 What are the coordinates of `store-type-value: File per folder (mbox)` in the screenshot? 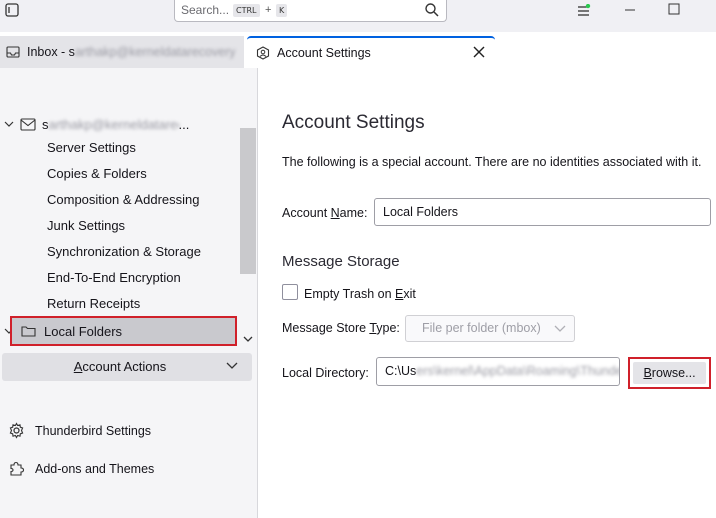 It's located at (481, 328).